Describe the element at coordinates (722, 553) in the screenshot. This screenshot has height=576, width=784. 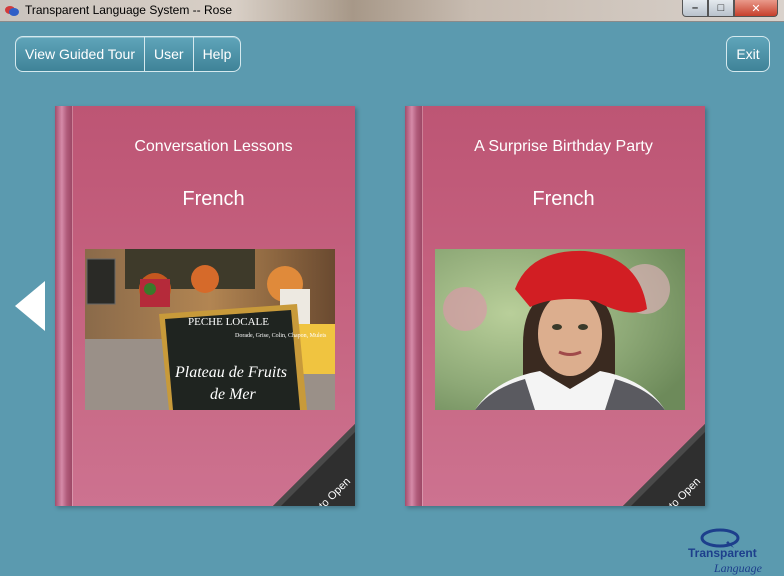
I see `logo-text-transparent: Transparent` at that location.